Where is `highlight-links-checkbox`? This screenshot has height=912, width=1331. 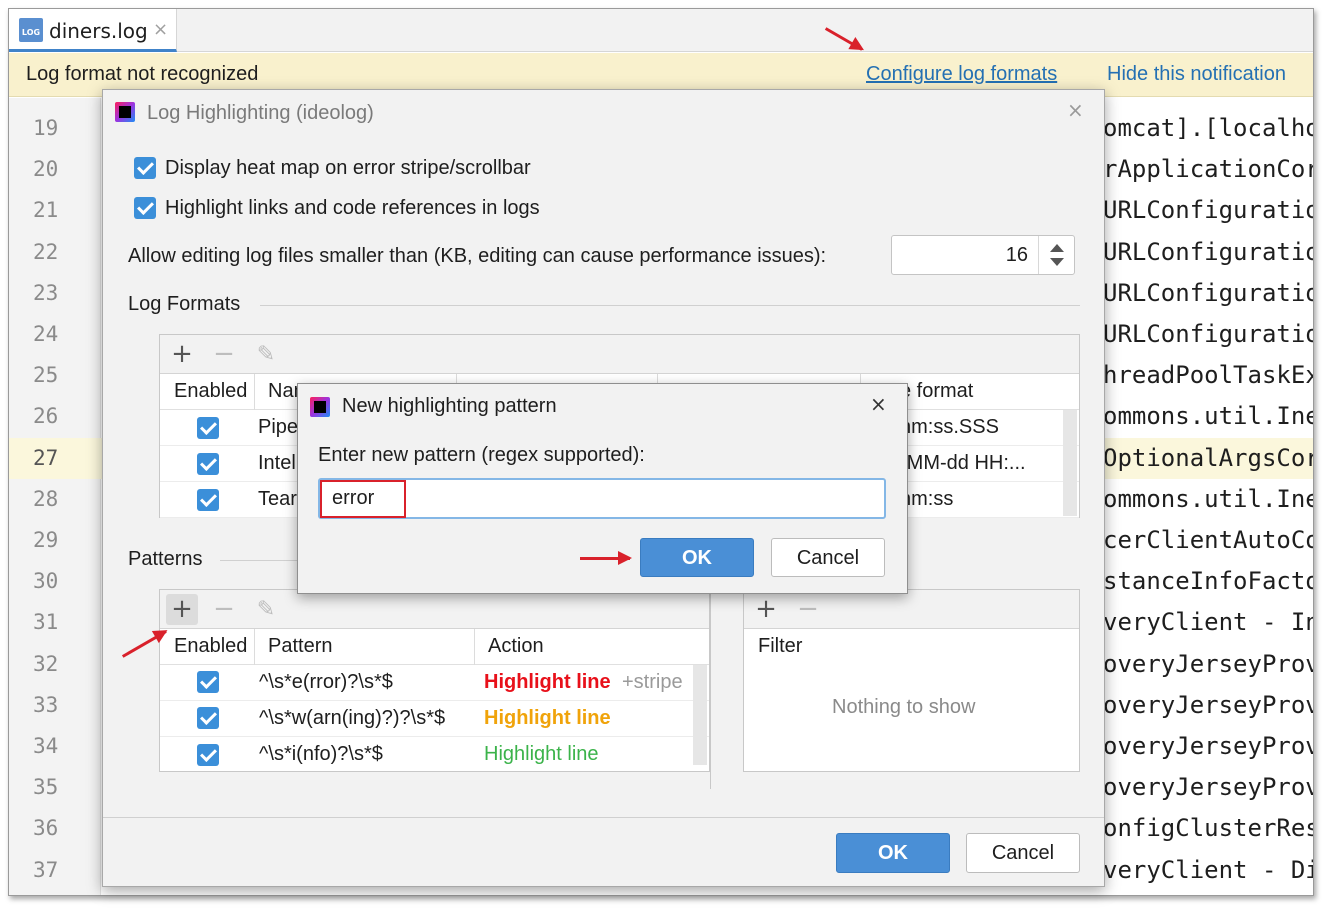
highlight-links-checkbox is located at coordinates (145, 208).